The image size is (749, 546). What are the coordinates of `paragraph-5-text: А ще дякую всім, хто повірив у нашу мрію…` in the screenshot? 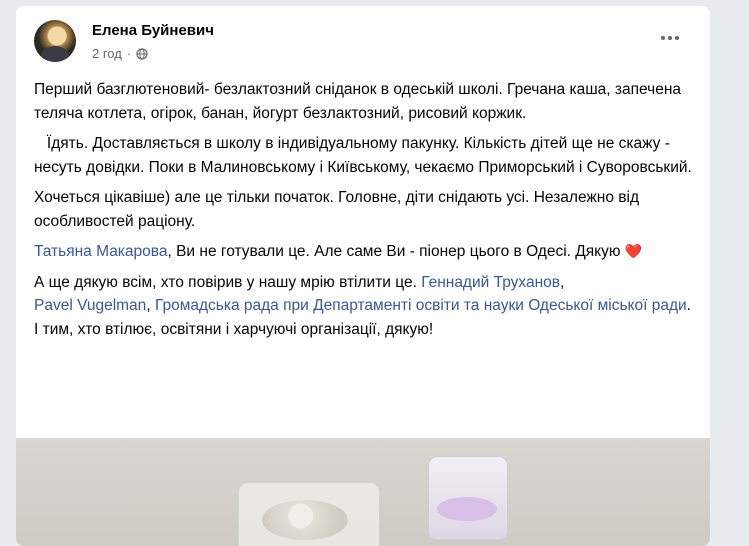 It's located at (228, 282).